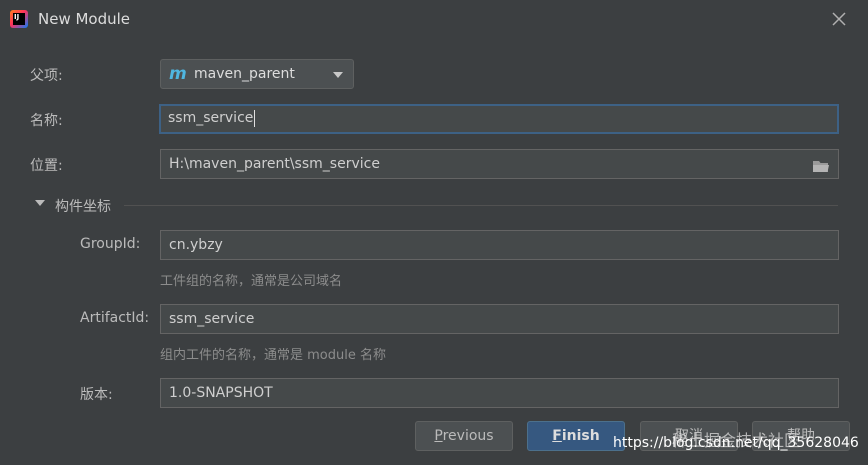  What do you see at coordinates (46, 121) in the screenshot?
I see `name-label: 名称:` at bounding box center [46, 121].